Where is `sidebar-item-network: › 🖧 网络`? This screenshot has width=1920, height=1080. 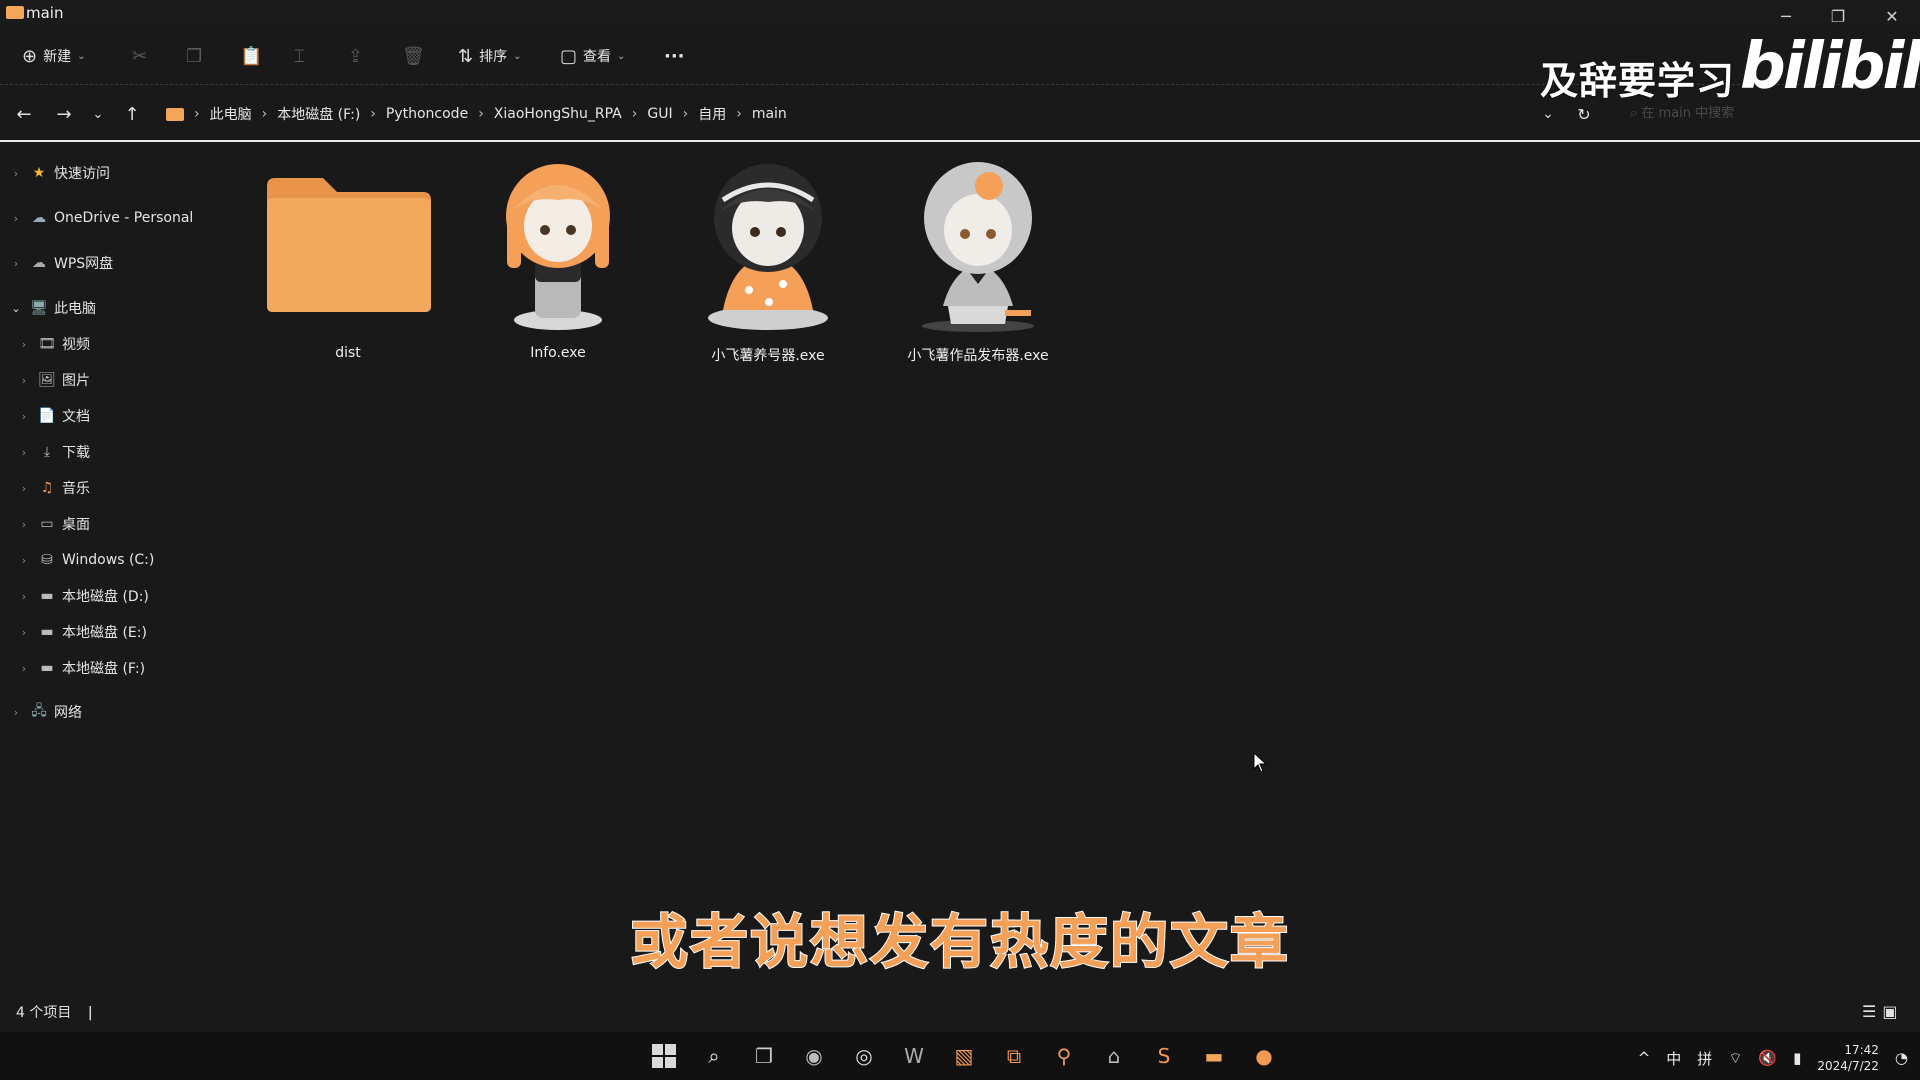
sidebar-item-network: › 🖧 网络 is located at coordinates (41, 712).